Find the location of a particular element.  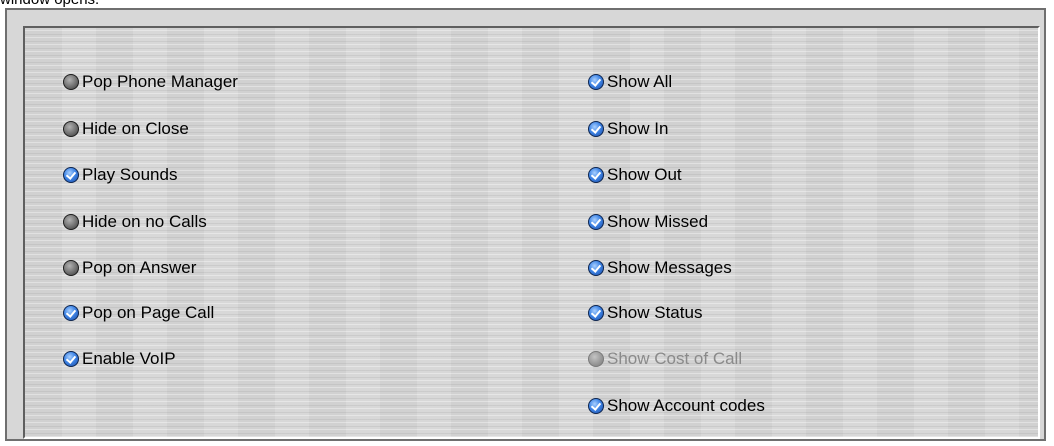

caption-text: window opens. is located at coordinates (49, 4).